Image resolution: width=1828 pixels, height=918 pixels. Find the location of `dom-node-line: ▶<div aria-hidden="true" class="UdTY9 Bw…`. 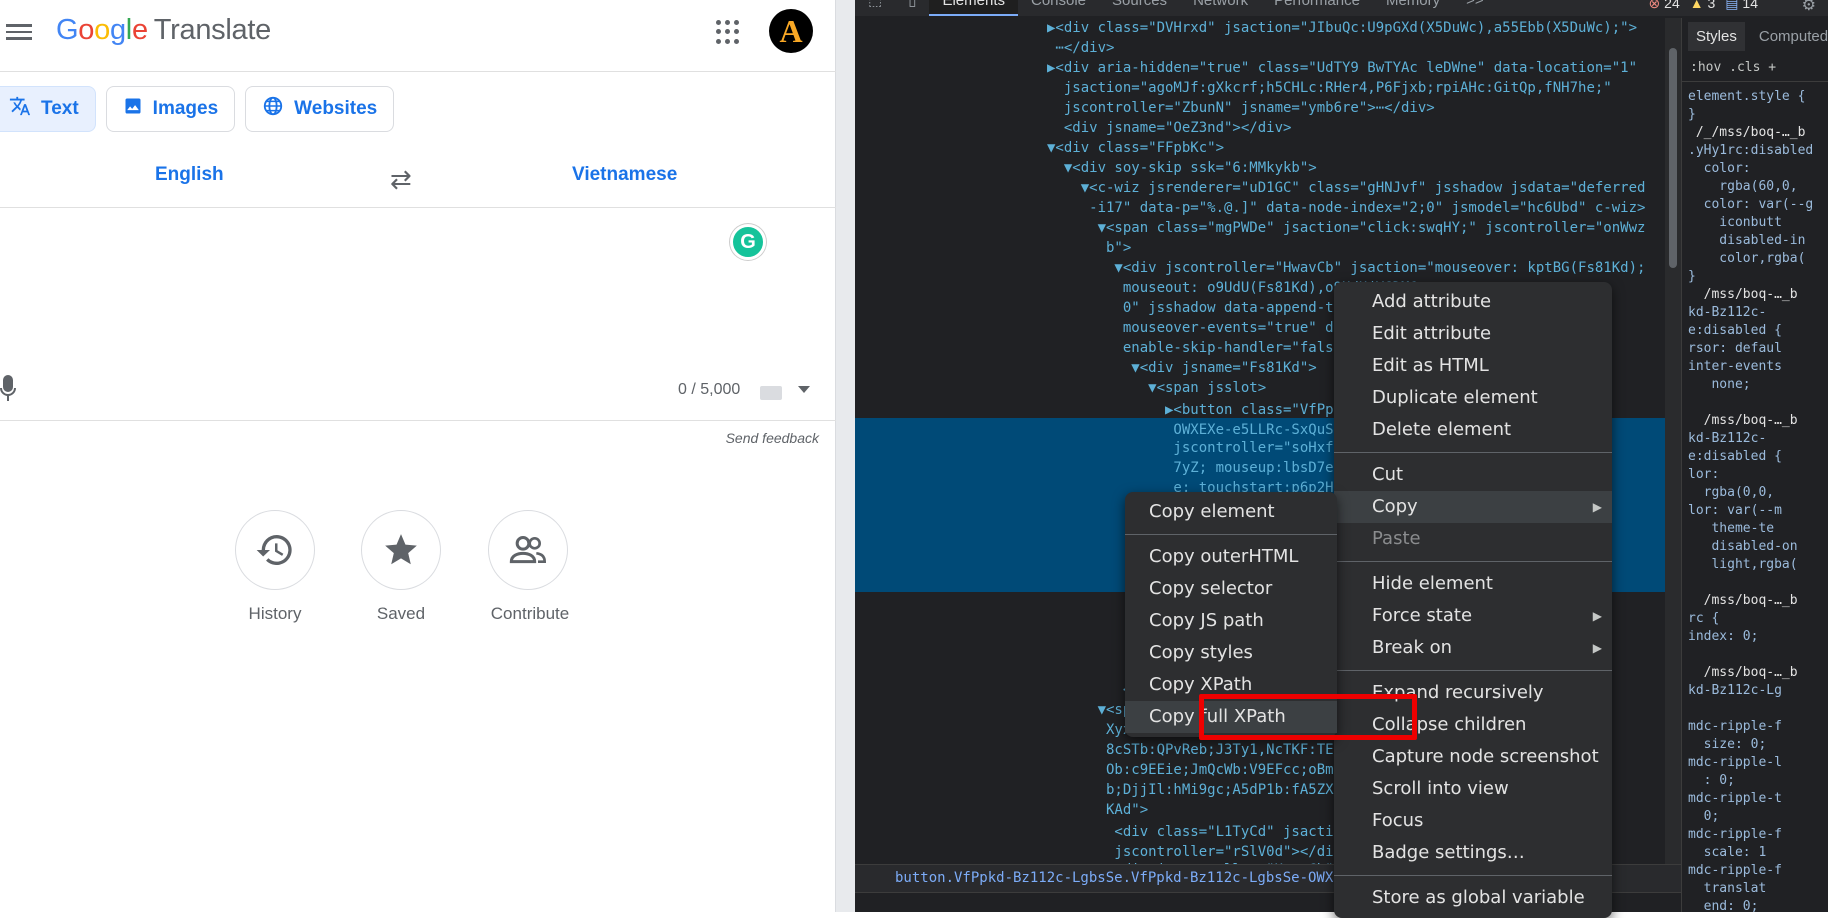

dom-node-line: ▶<div aria-hidden="true" class="UdTY9 Bw… is located at coordinates (1342, 68).